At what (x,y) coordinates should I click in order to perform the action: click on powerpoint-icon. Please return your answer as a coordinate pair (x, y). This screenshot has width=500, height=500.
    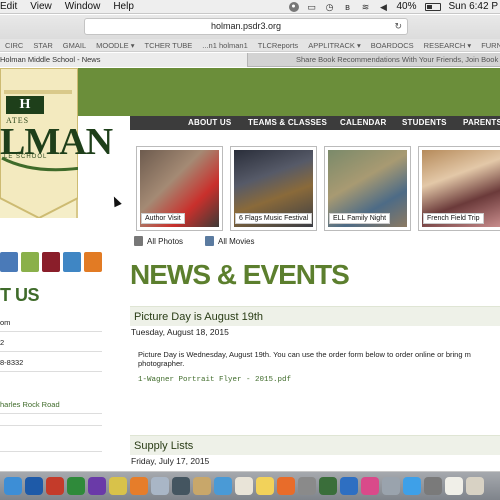
    Looking at the image, I should click on (55, 486).